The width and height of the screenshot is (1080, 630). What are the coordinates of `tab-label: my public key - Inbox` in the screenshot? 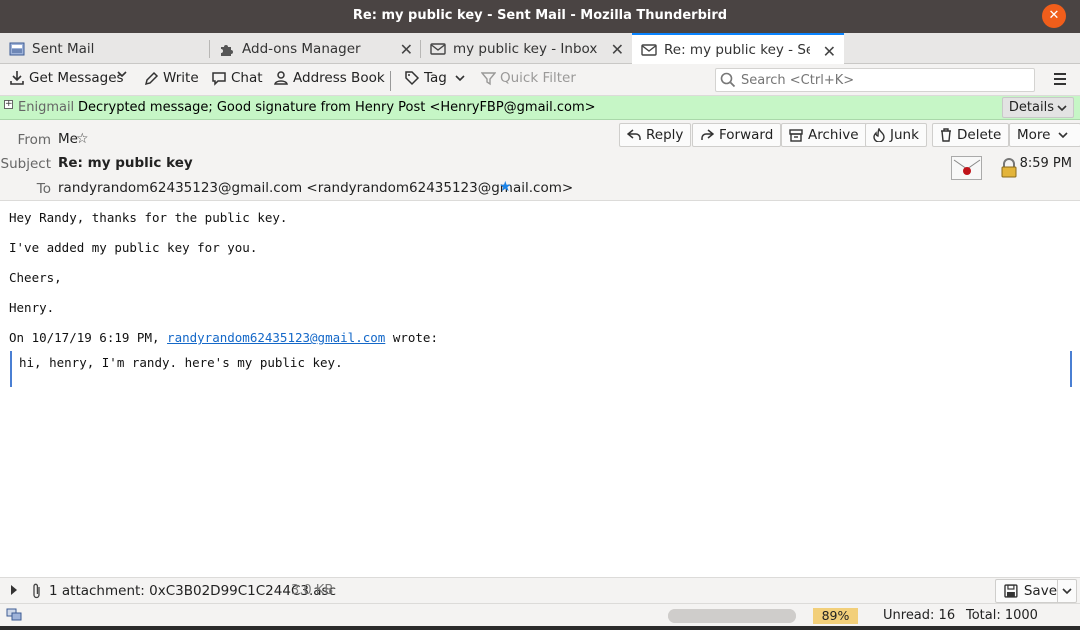 It's located at (525, 48).